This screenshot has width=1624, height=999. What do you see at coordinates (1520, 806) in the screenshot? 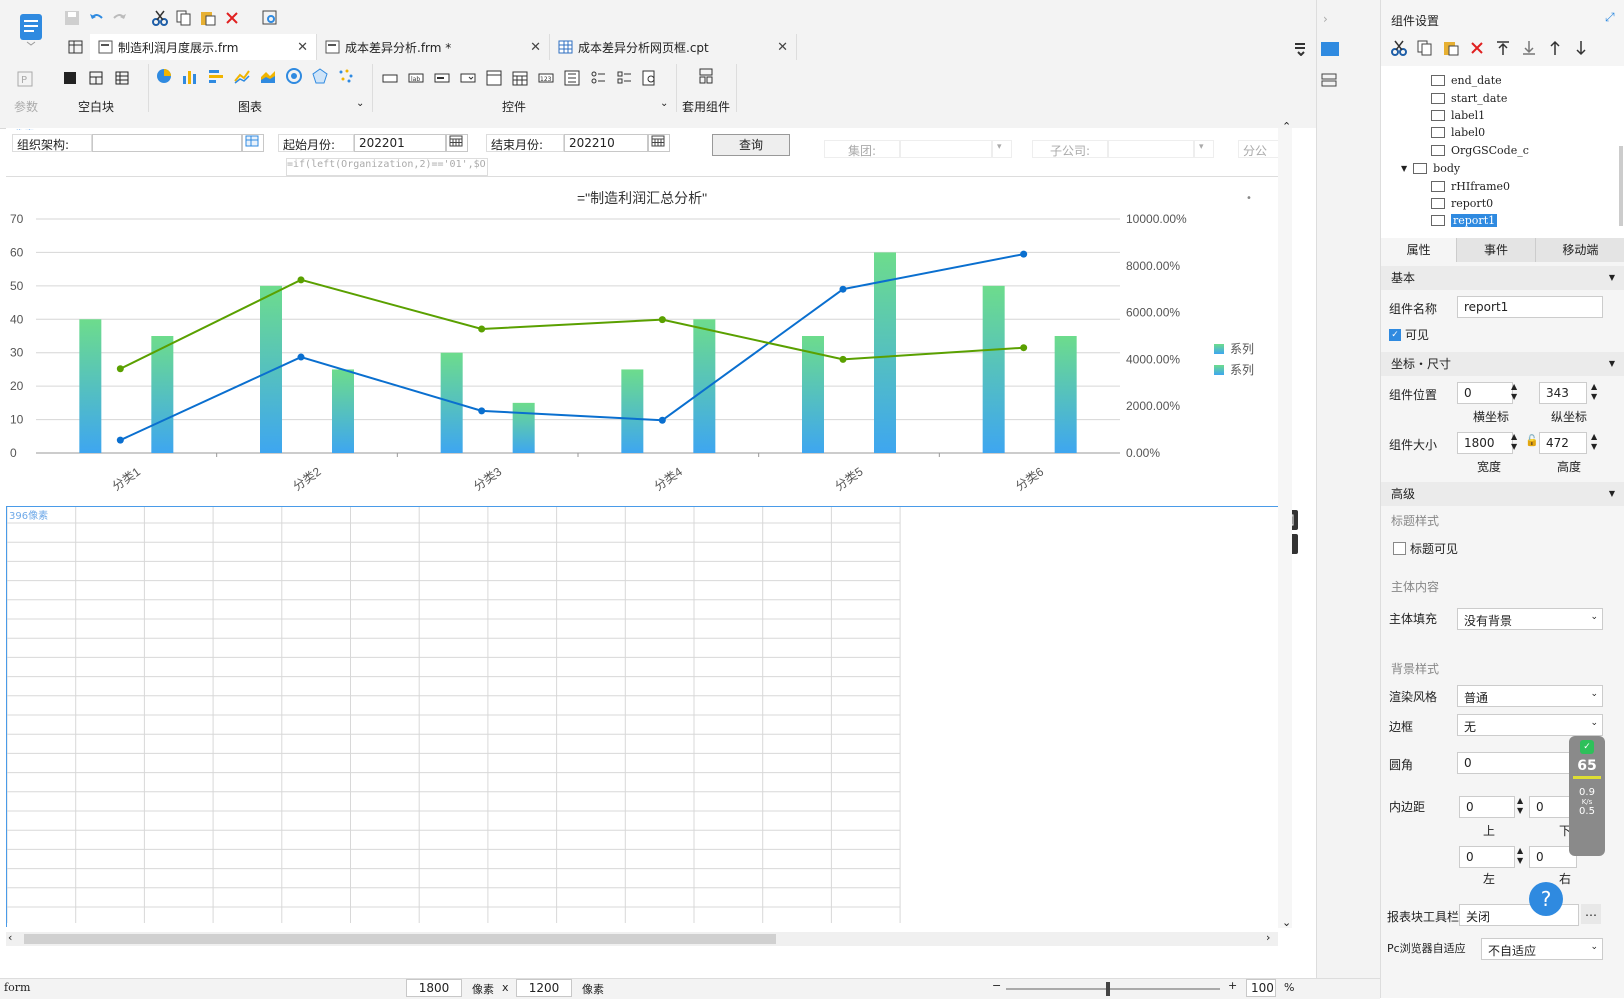
I see `pad-top-spinner-icon: ▲ ▼` at bounding box center [1520, 806].